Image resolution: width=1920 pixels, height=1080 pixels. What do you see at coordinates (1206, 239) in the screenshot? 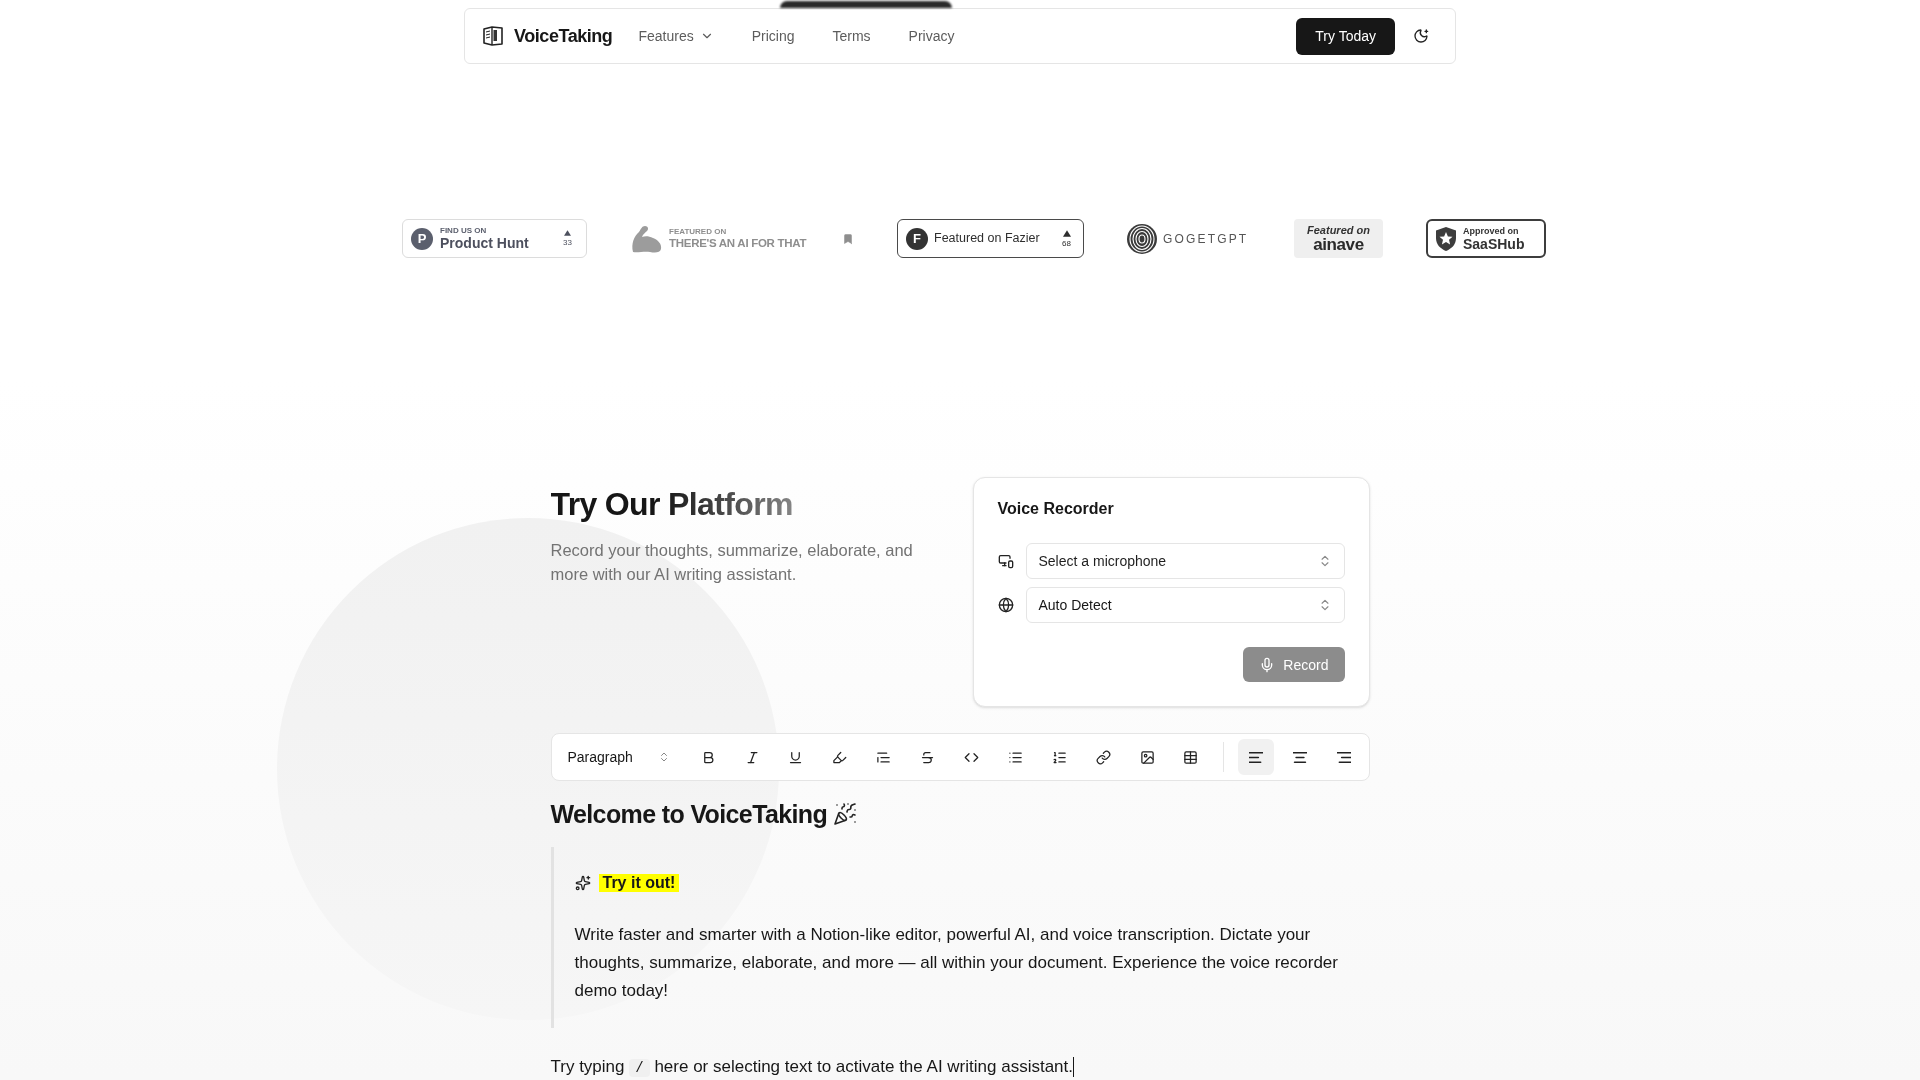
I see `badge-title: GOGETGPT` at bounding box center [1206, 239].